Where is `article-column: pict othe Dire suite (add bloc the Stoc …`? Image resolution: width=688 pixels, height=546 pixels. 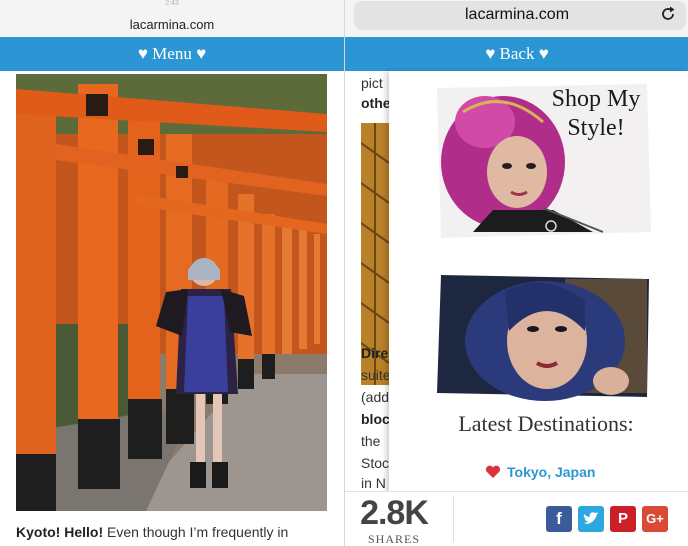 article-column: pict othe Dire suite (add bloc the Stoc … is located at coordinates (375, 281).